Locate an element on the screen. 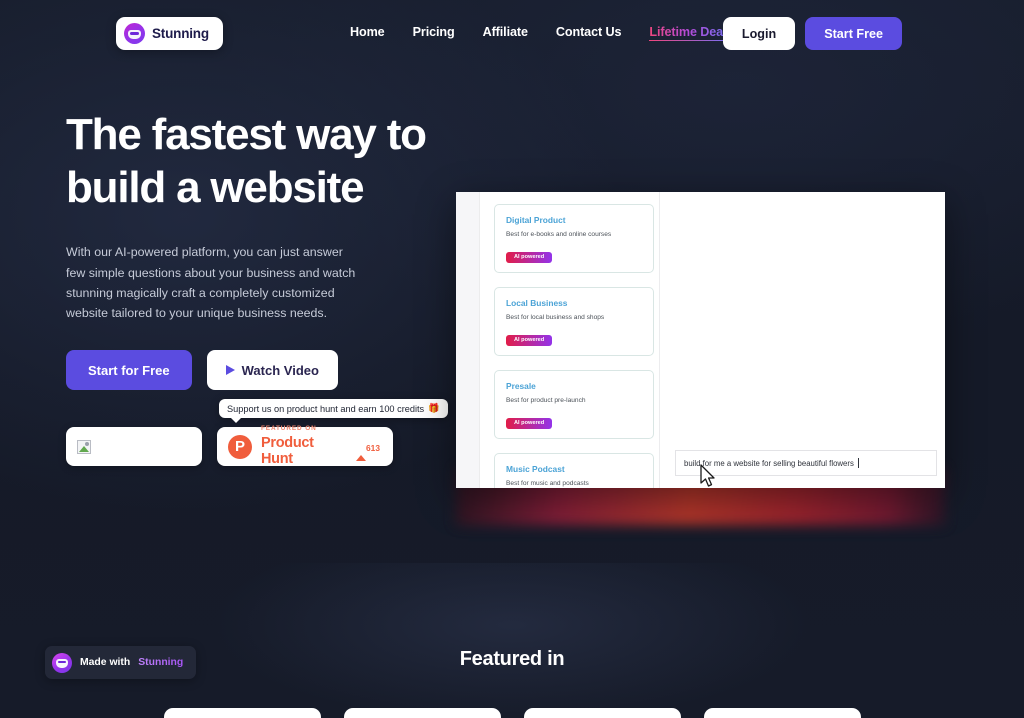  template-description: Best for music and podcasts is located at coordinates (547, 483).